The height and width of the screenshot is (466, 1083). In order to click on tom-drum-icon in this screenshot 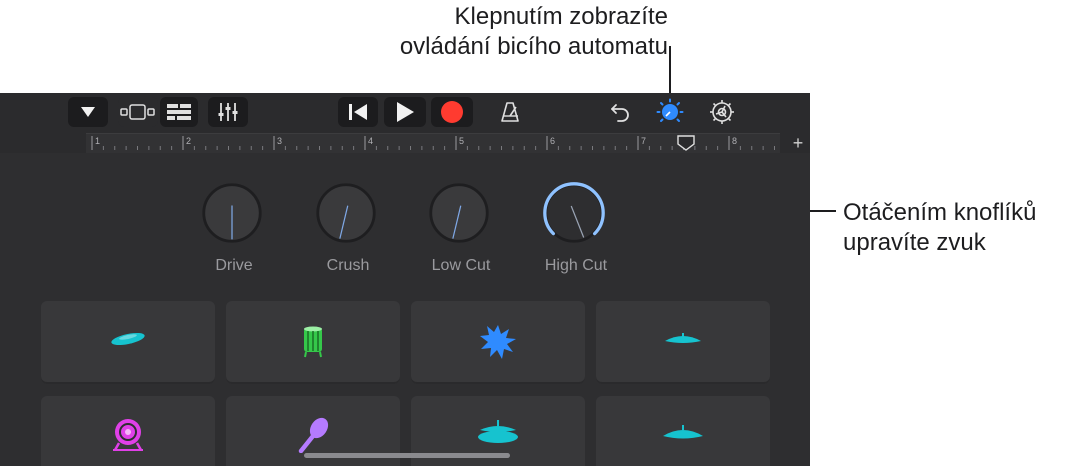, I will do `click(313, 341)`.